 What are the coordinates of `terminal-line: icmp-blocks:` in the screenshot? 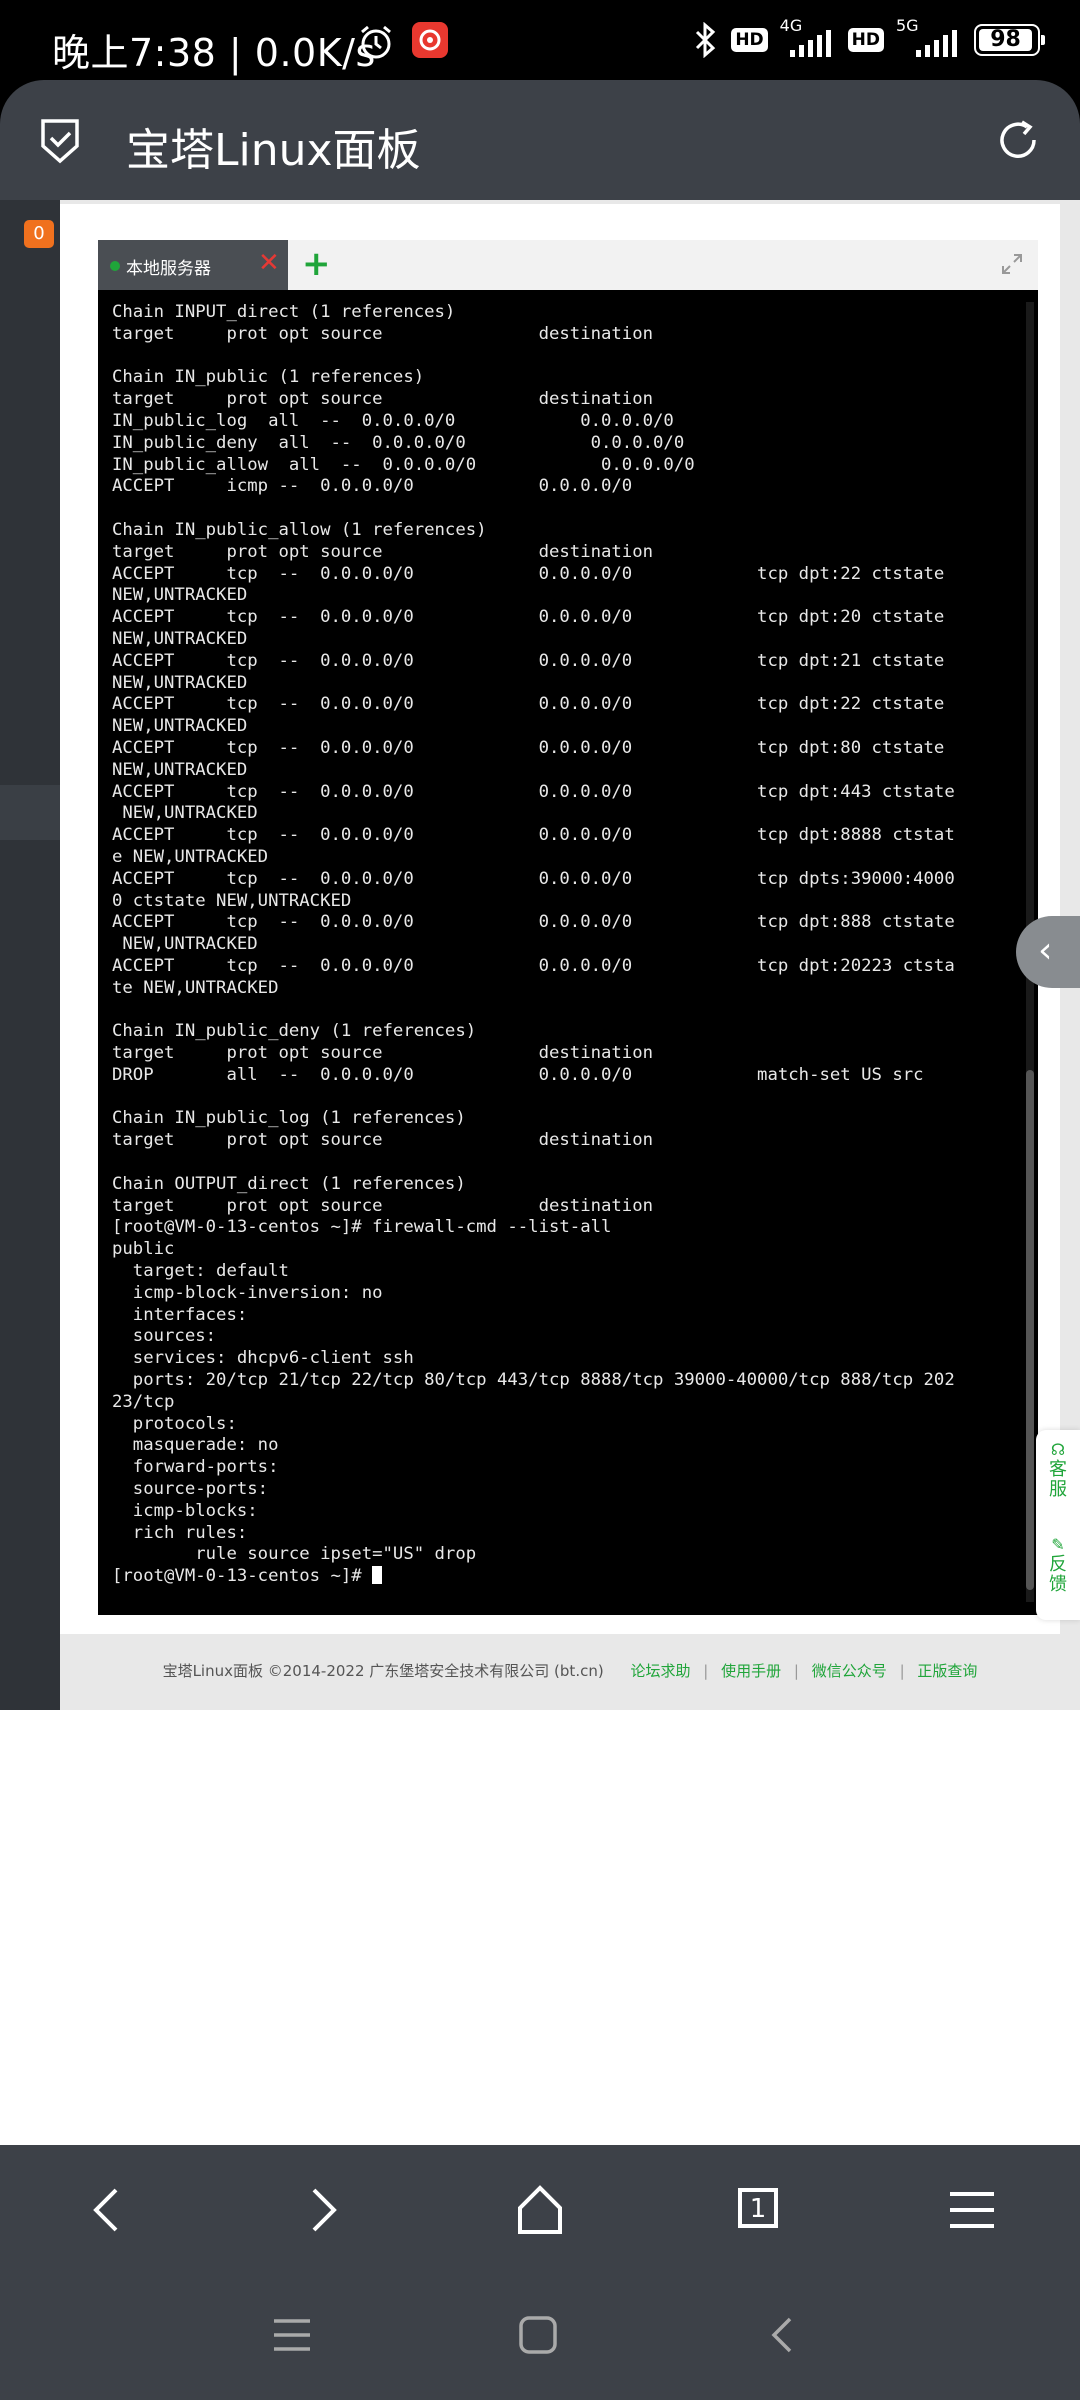 It's located at (195, 1510).